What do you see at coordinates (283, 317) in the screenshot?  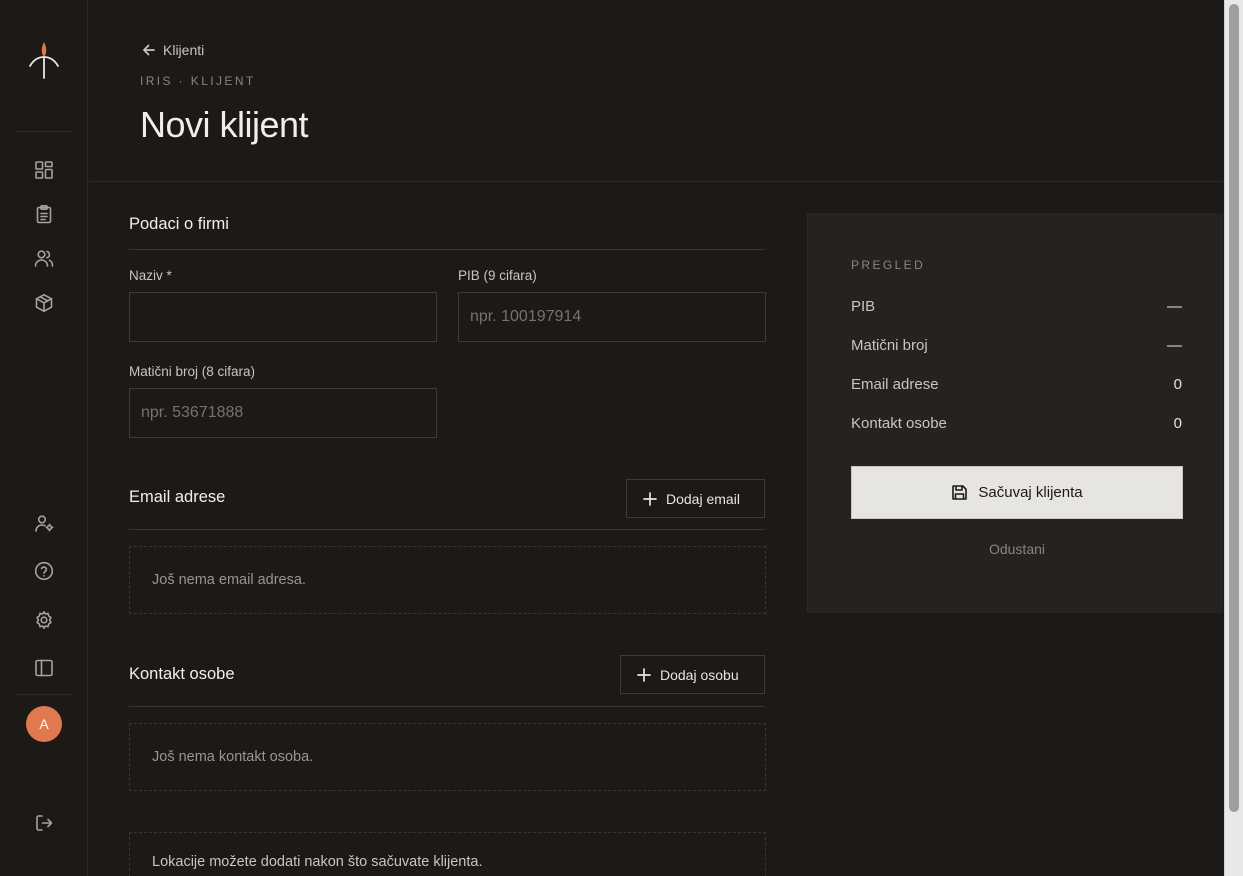 I see `name-input` at bounding box center [283, 317].